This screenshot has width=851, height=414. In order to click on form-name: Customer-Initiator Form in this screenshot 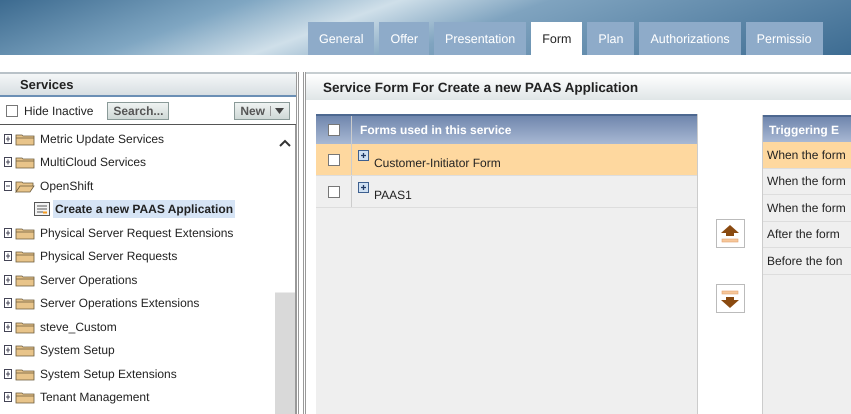, I will do `click(437, 163)`.